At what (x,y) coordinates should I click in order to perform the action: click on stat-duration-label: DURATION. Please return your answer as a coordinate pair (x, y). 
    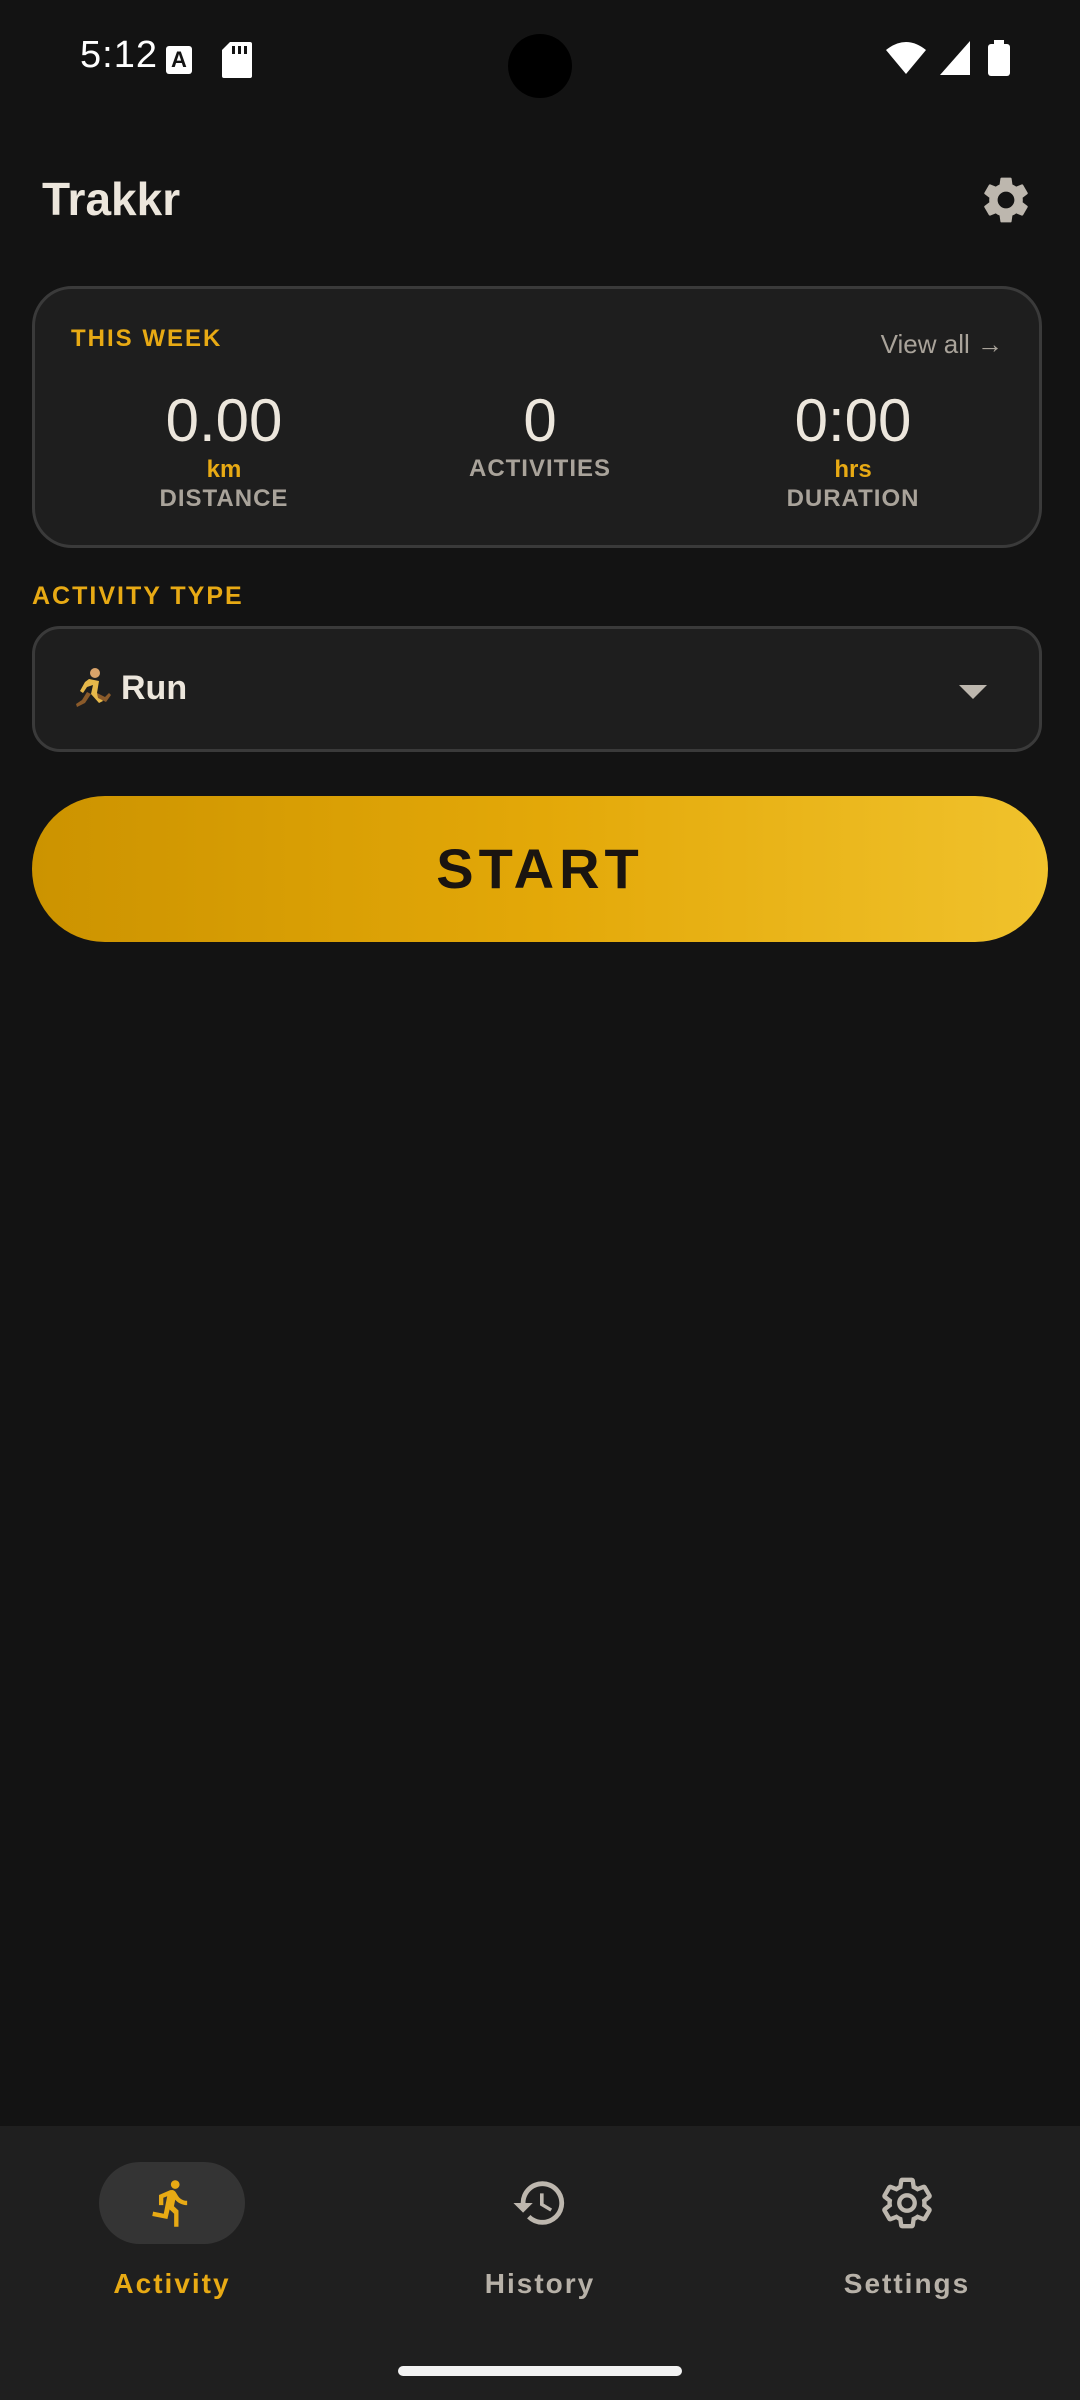
    Looking at the image, I should click on (853, 498).